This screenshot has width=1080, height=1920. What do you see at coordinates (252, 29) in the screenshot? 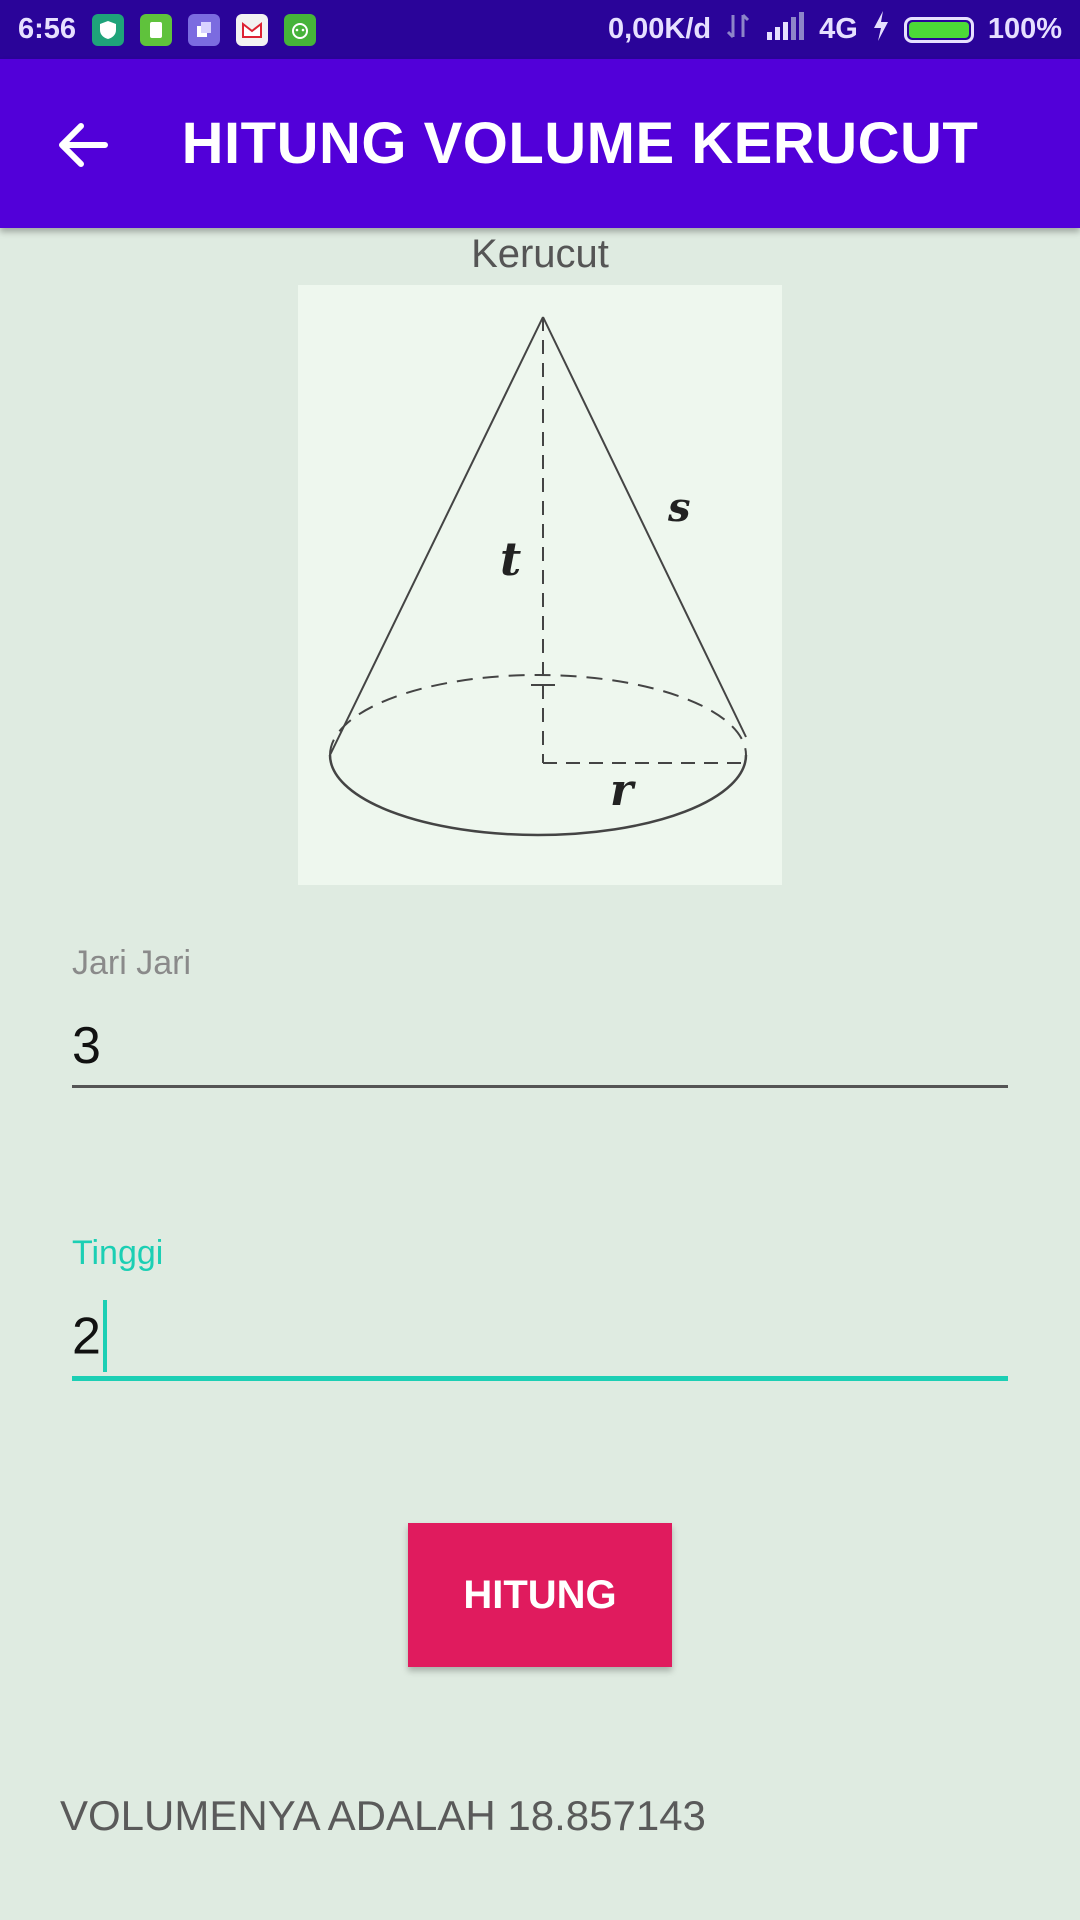
I see `gmail-icon` at bounding box center [252, 29].